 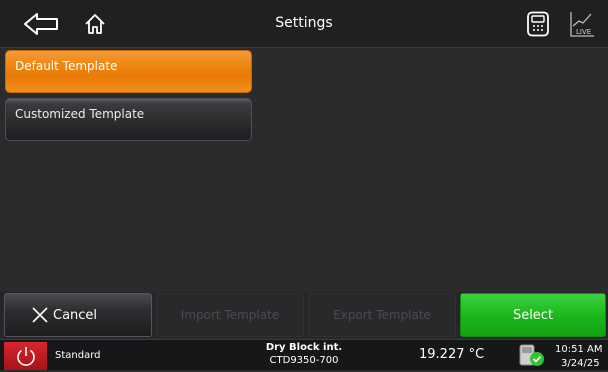 What do you see at coordinates (533, 315) in the screenshot?
I see `select-button: Select` at bounding box center [533, 315].